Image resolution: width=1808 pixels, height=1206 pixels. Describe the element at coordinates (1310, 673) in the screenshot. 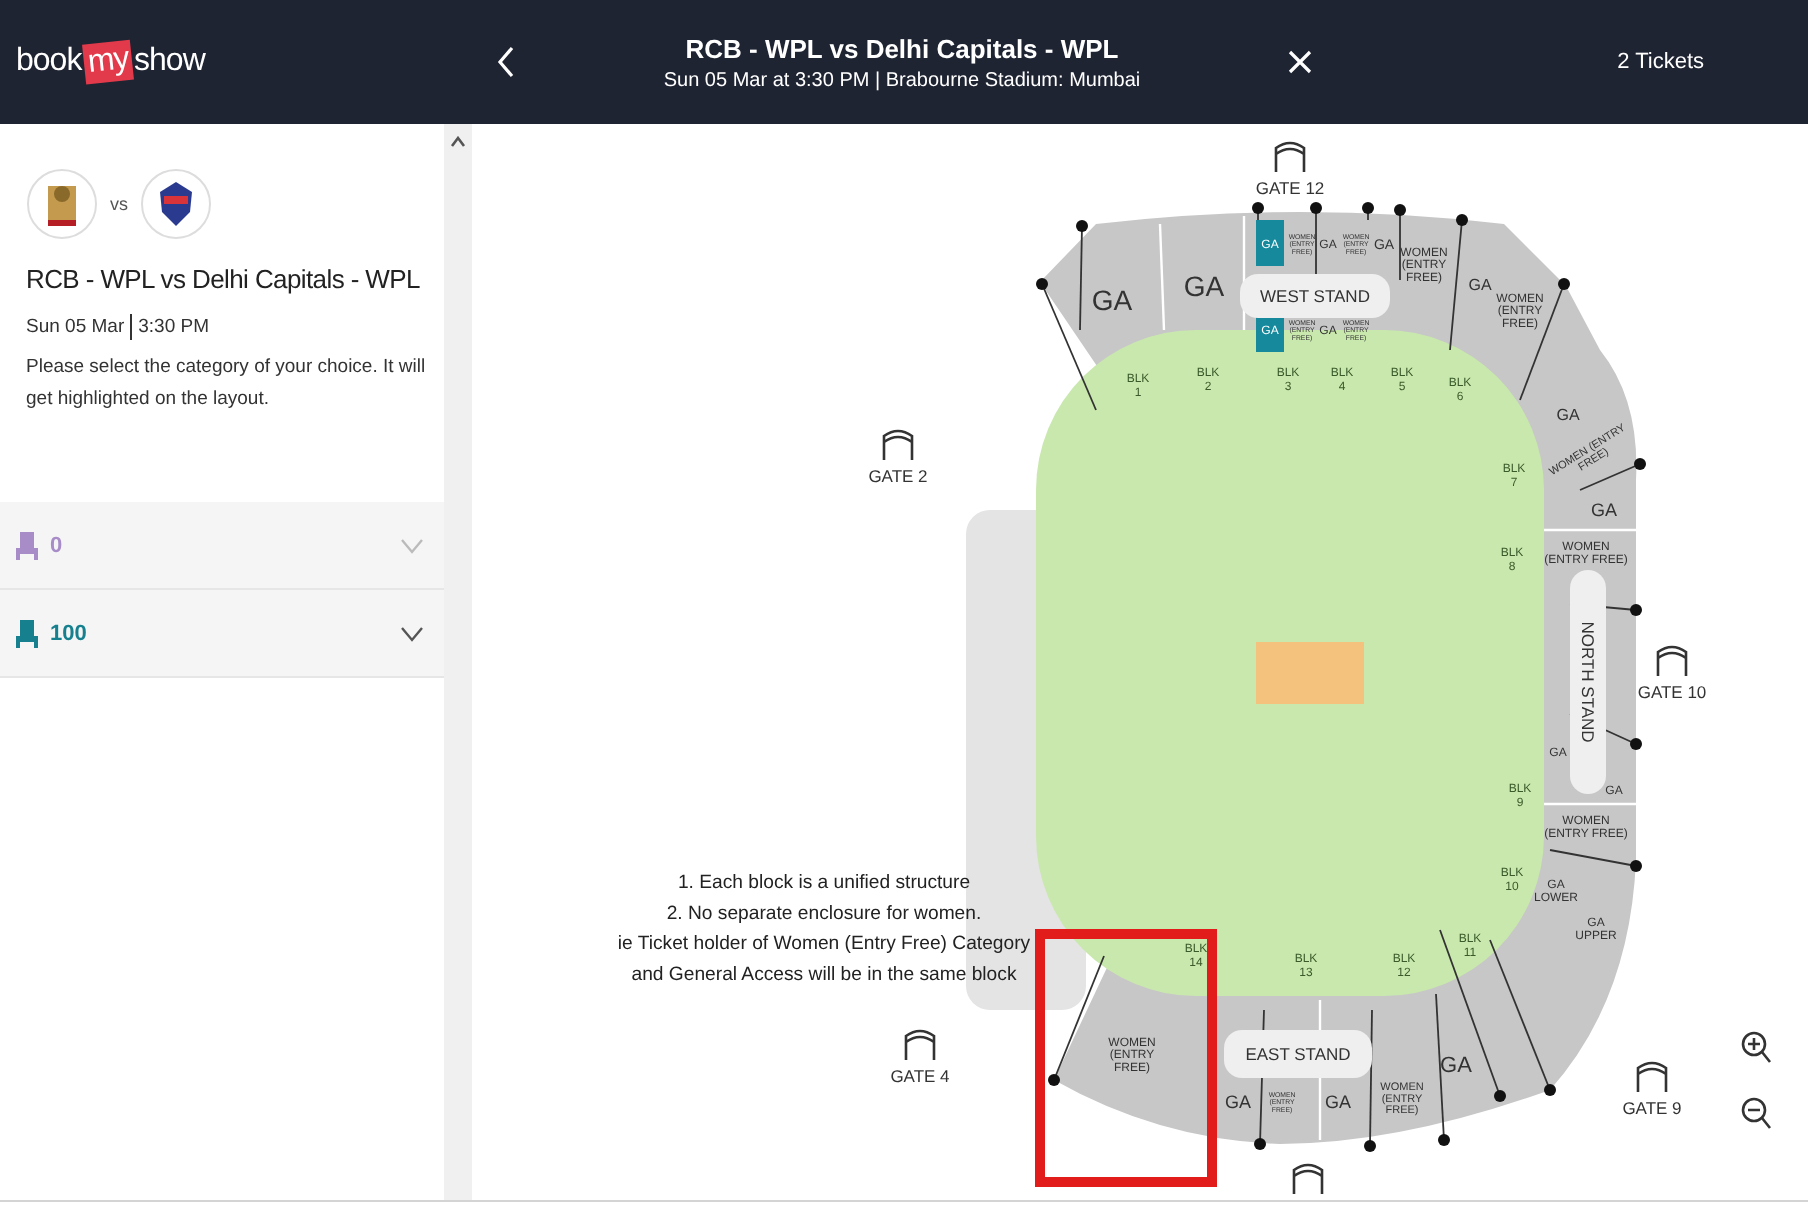

I see `cricket-pitch` at that location.